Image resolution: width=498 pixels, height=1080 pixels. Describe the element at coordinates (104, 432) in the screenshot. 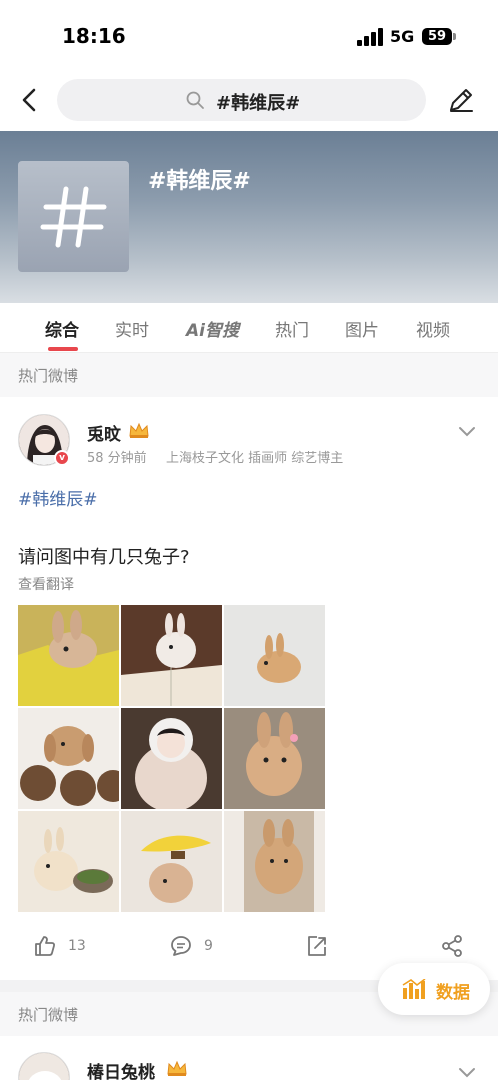

I see `post-username: 兎旼` at that location.